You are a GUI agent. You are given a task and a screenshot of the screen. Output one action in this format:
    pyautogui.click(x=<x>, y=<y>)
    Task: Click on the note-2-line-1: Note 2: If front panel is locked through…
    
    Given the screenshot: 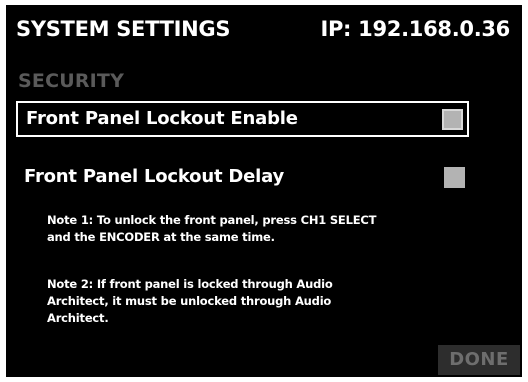 What is the action you would take?
    pyautogui.click(x=190, y=284)
    